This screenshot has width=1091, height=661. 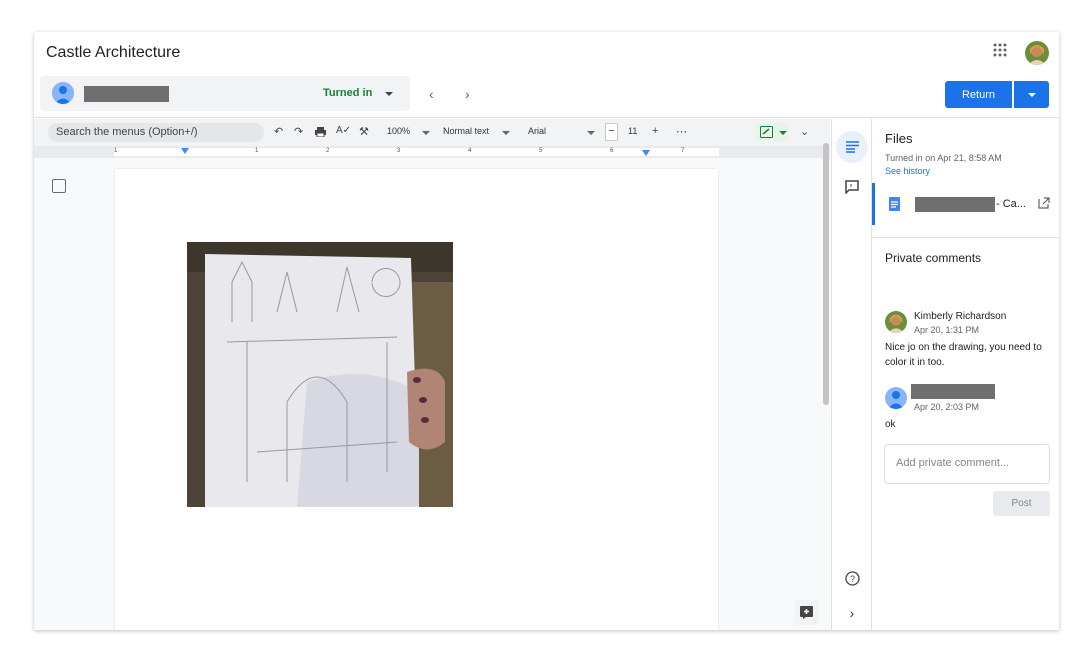 What do you see at coordinates (683, 151) in the screenshot?
I see `ruler-tick: 7` at bounding box center [683, 151].